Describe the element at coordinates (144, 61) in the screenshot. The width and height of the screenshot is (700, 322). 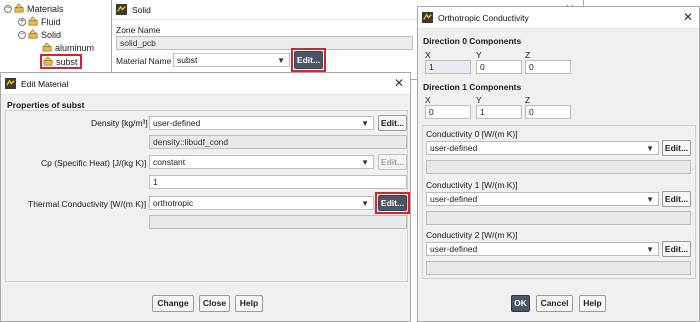
I see `material-name-label: Material Name` at that location.